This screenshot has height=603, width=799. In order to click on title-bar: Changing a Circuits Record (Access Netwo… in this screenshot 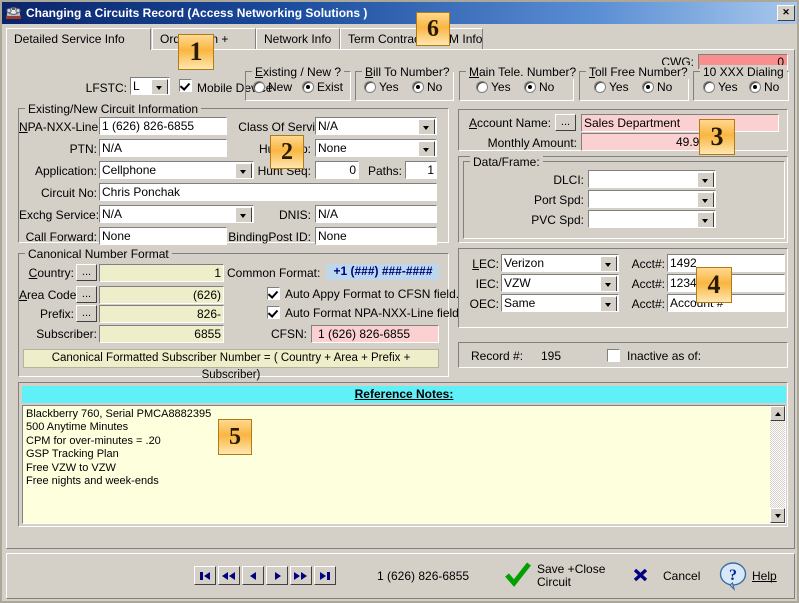, I will do `click(399, 13)`.